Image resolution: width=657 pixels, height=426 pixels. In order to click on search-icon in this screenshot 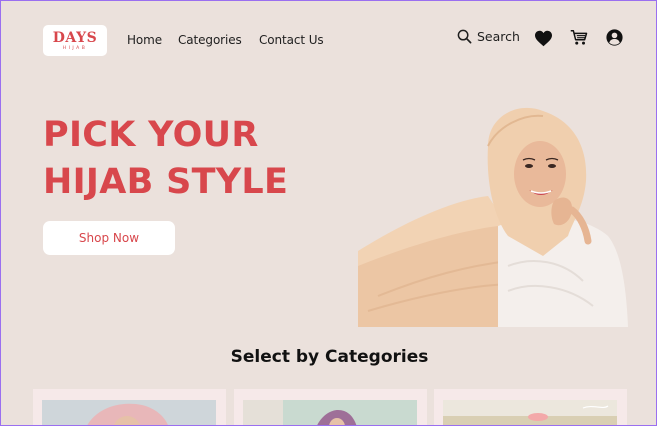, I will do `click(464, 36)`.